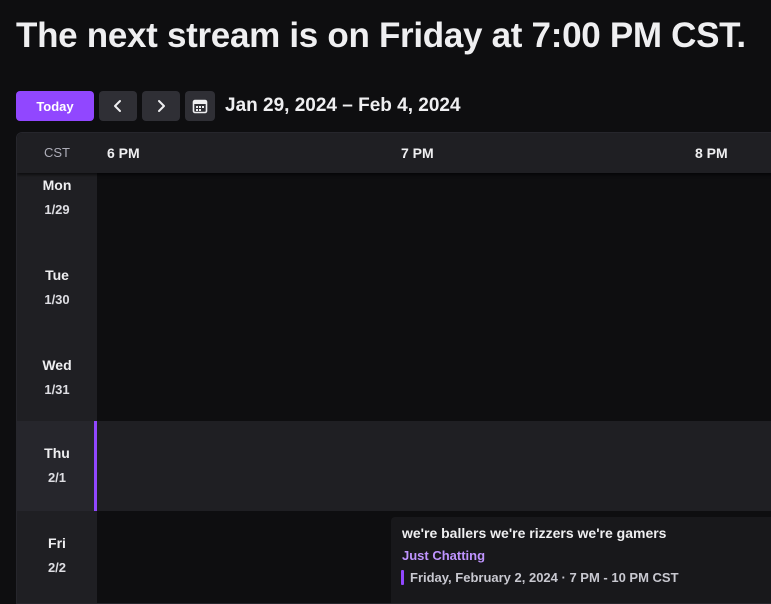 The image size is (771, 604). I want to click on calendar-toolbar: Today Jan 29, 2024 – Feb 4, 2024, so click(238, 106).